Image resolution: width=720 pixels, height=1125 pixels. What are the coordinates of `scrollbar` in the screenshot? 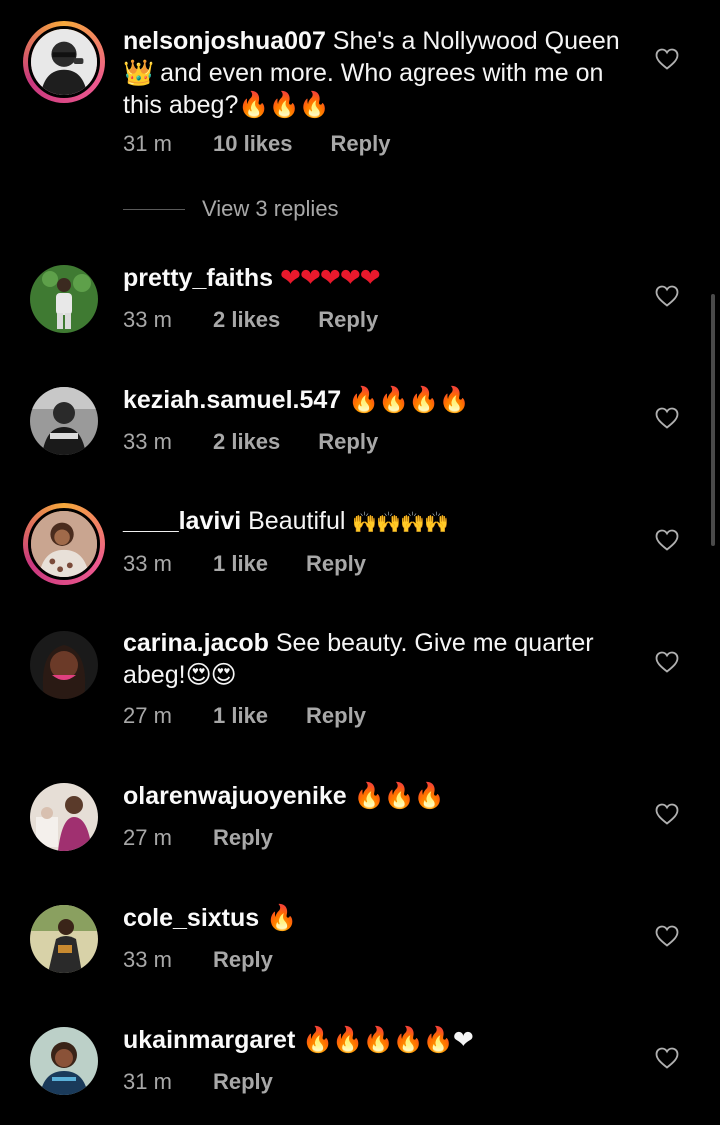 It's located at (713, 420).